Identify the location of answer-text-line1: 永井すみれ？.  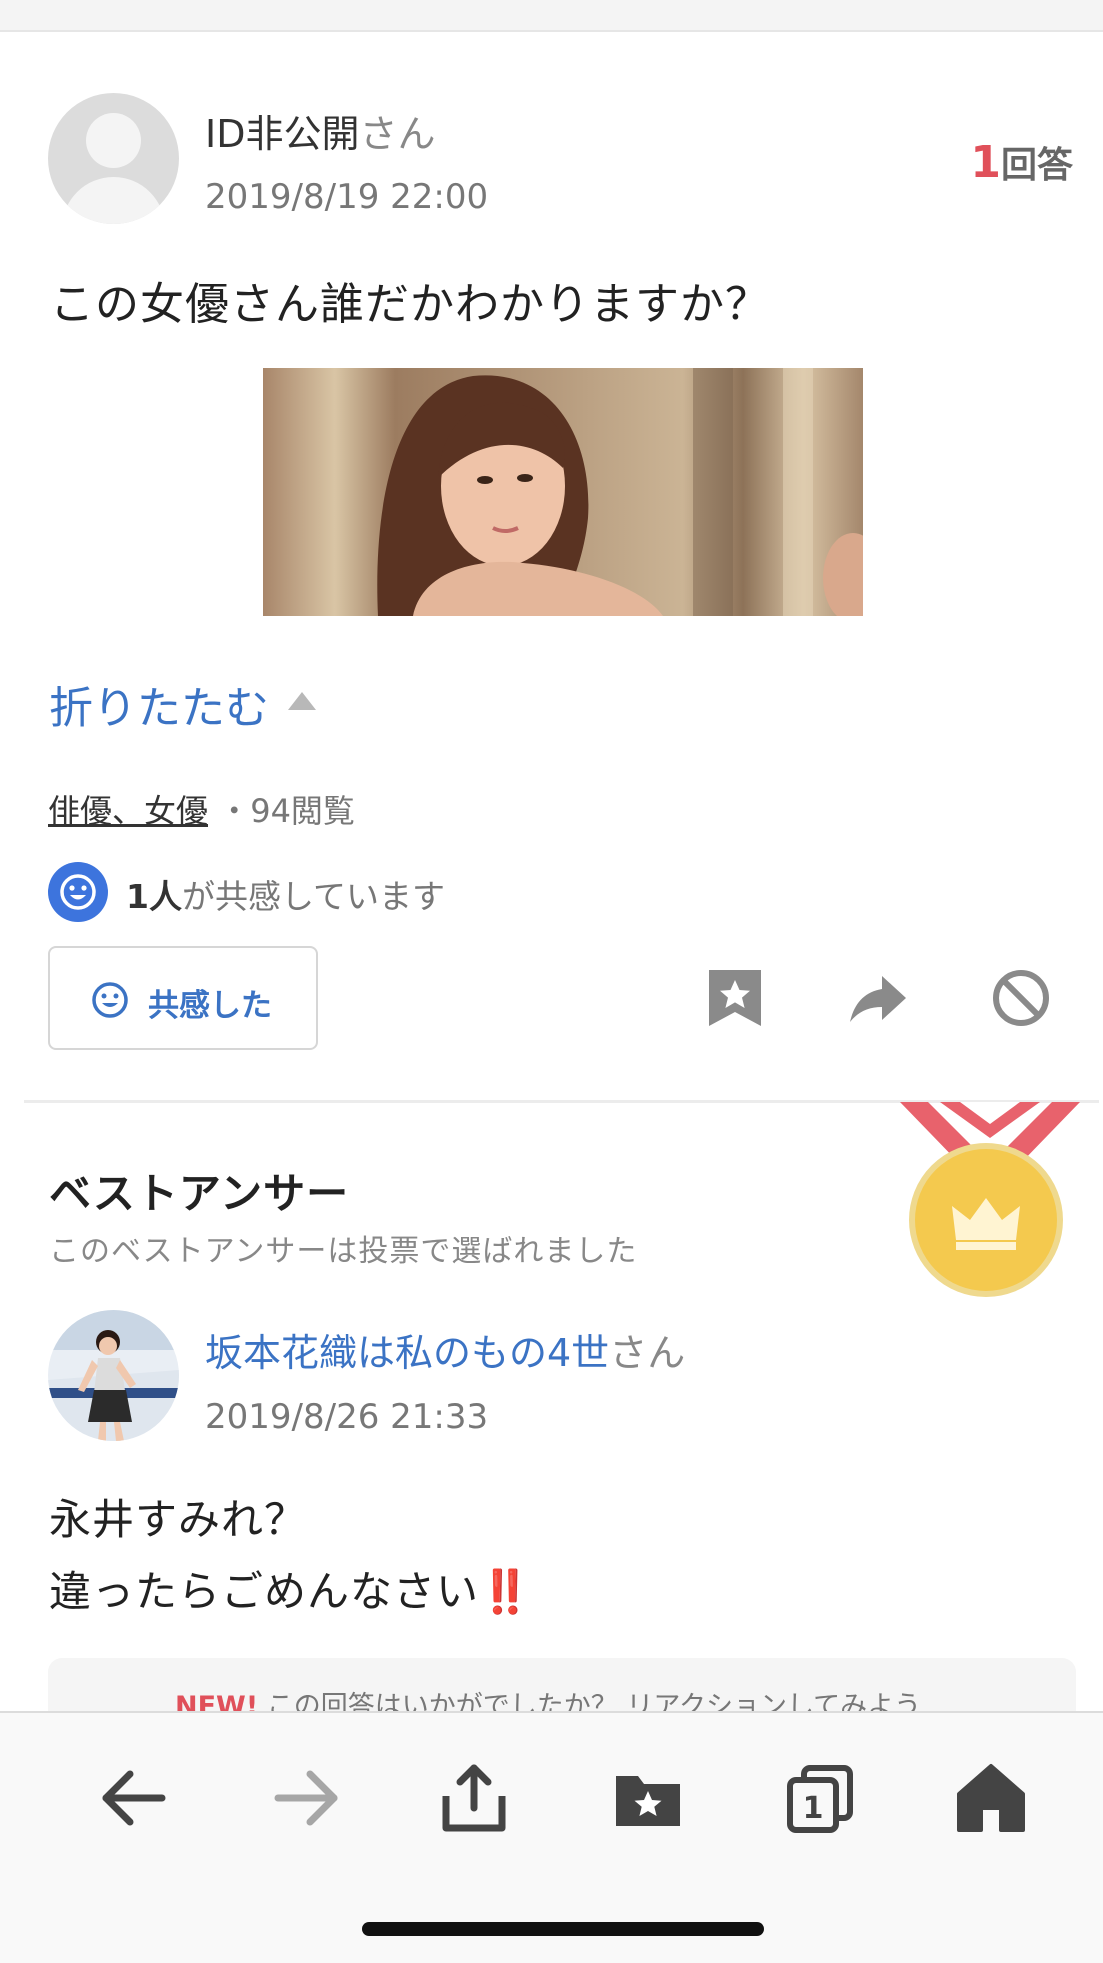
(178, 1519).